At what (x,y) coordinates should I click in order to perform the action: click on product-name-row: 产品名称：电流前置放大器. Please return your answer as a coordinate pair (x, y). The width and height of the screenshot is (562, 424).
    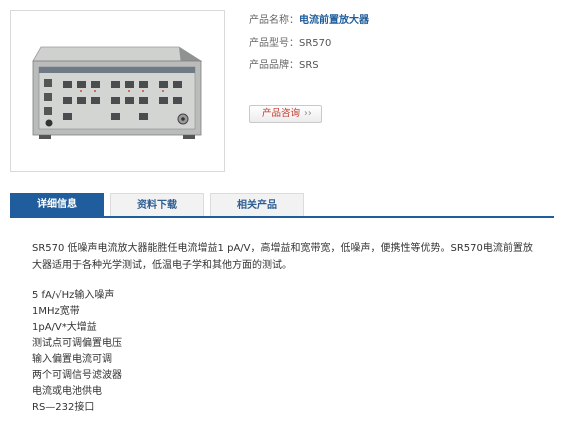
    Looking at the image, I should click on (309, 25).